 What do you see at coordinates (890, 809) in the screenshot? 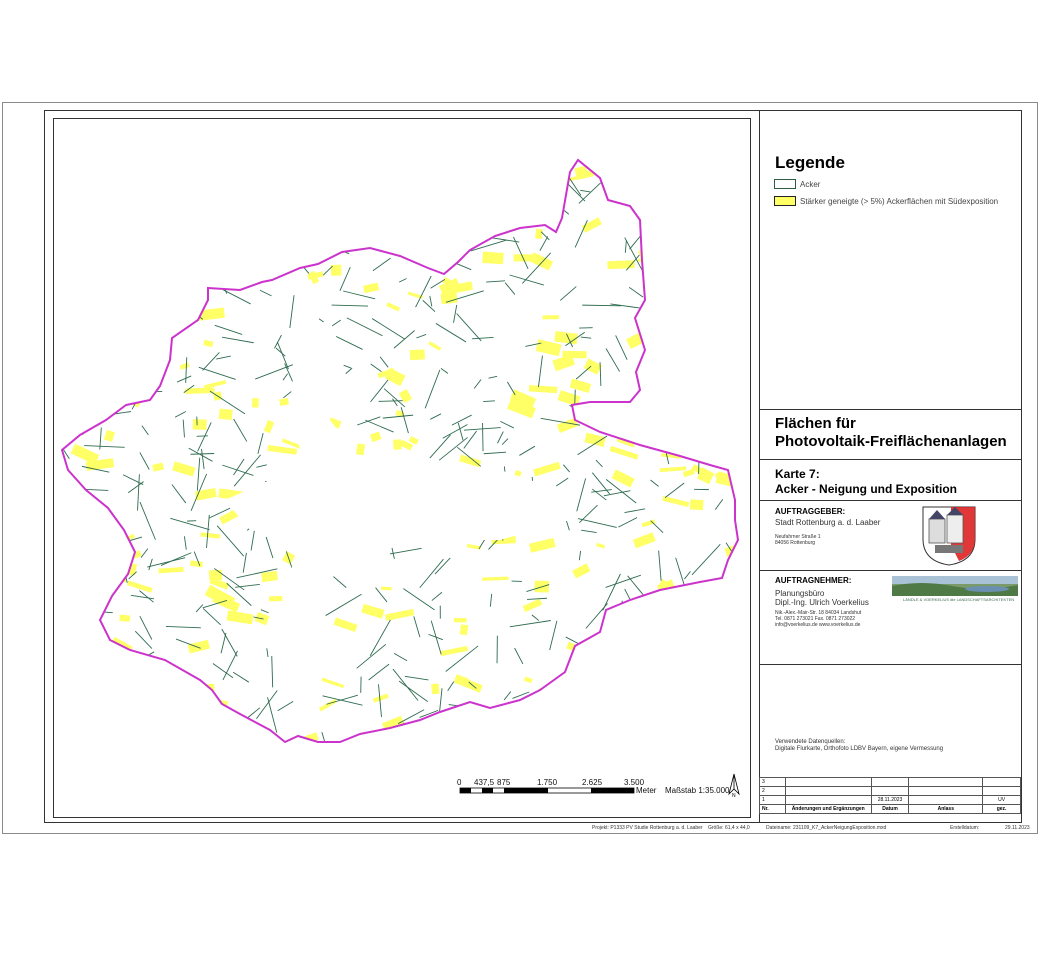
I see `rev-header-date: Datum` at bounding box center [890, 809].